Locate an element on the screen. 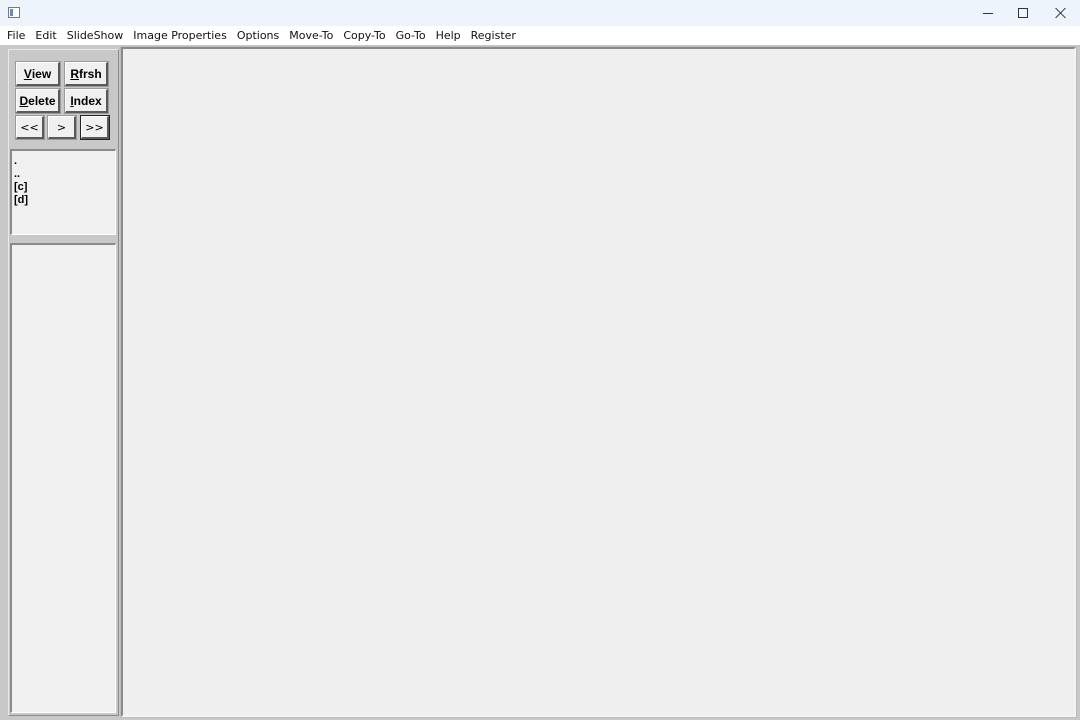 The height and width of the screenshot is (720, 1080). next-image-button: > is located at coordinates (62, 127).